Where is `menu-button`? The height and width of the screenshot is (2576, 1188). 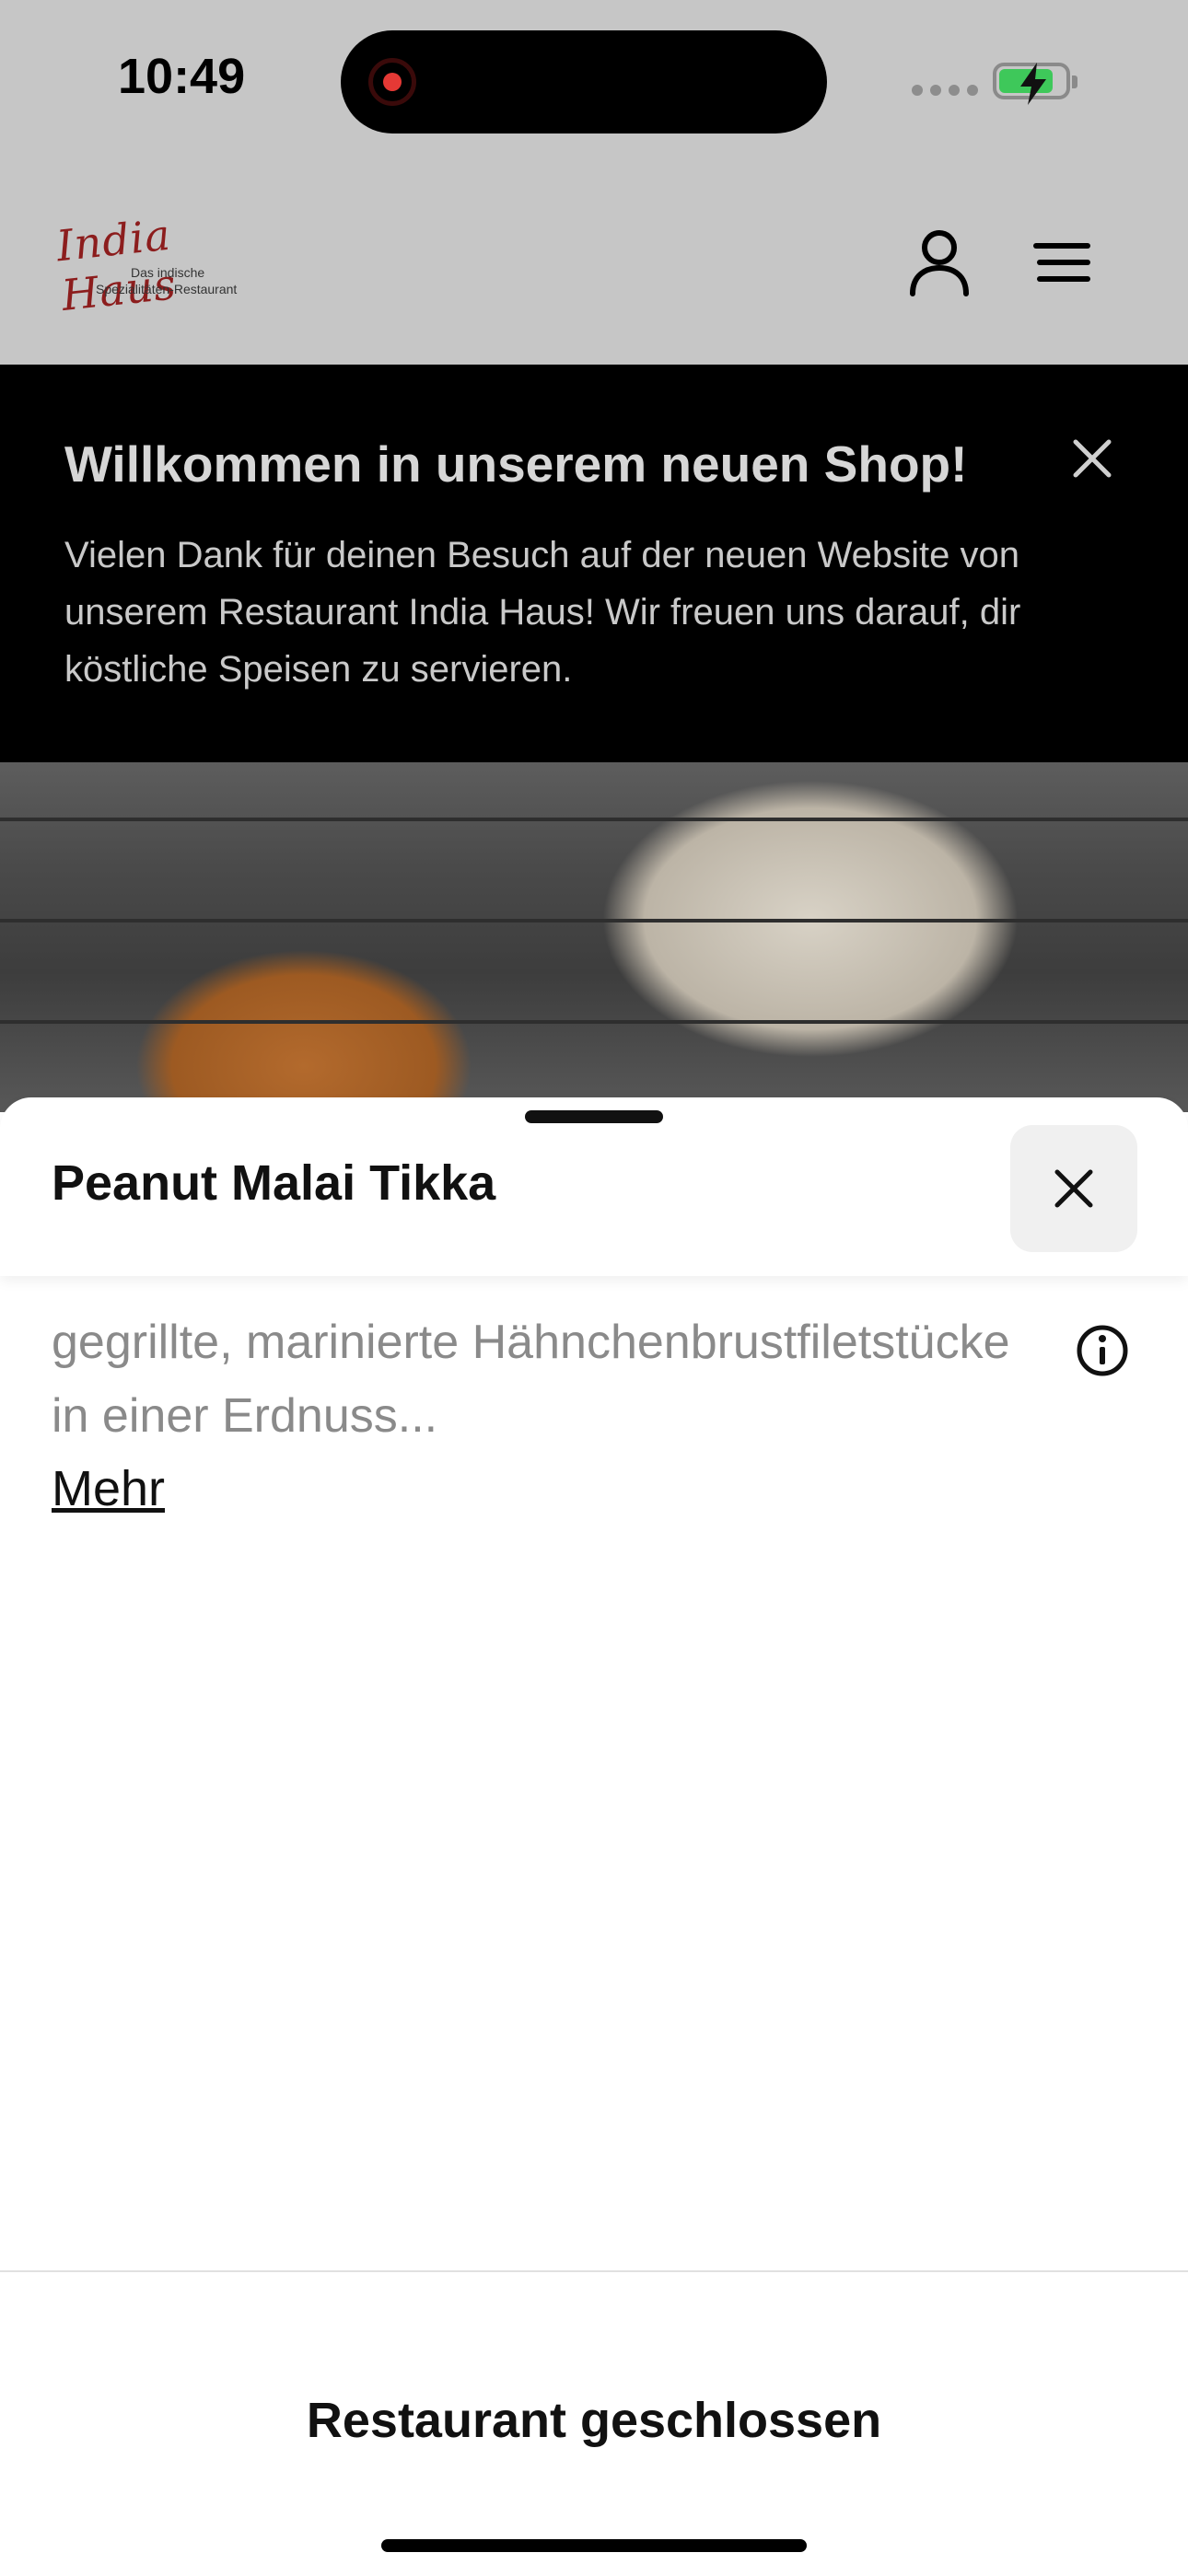 menu-button is located at coordinates (1063, 262).